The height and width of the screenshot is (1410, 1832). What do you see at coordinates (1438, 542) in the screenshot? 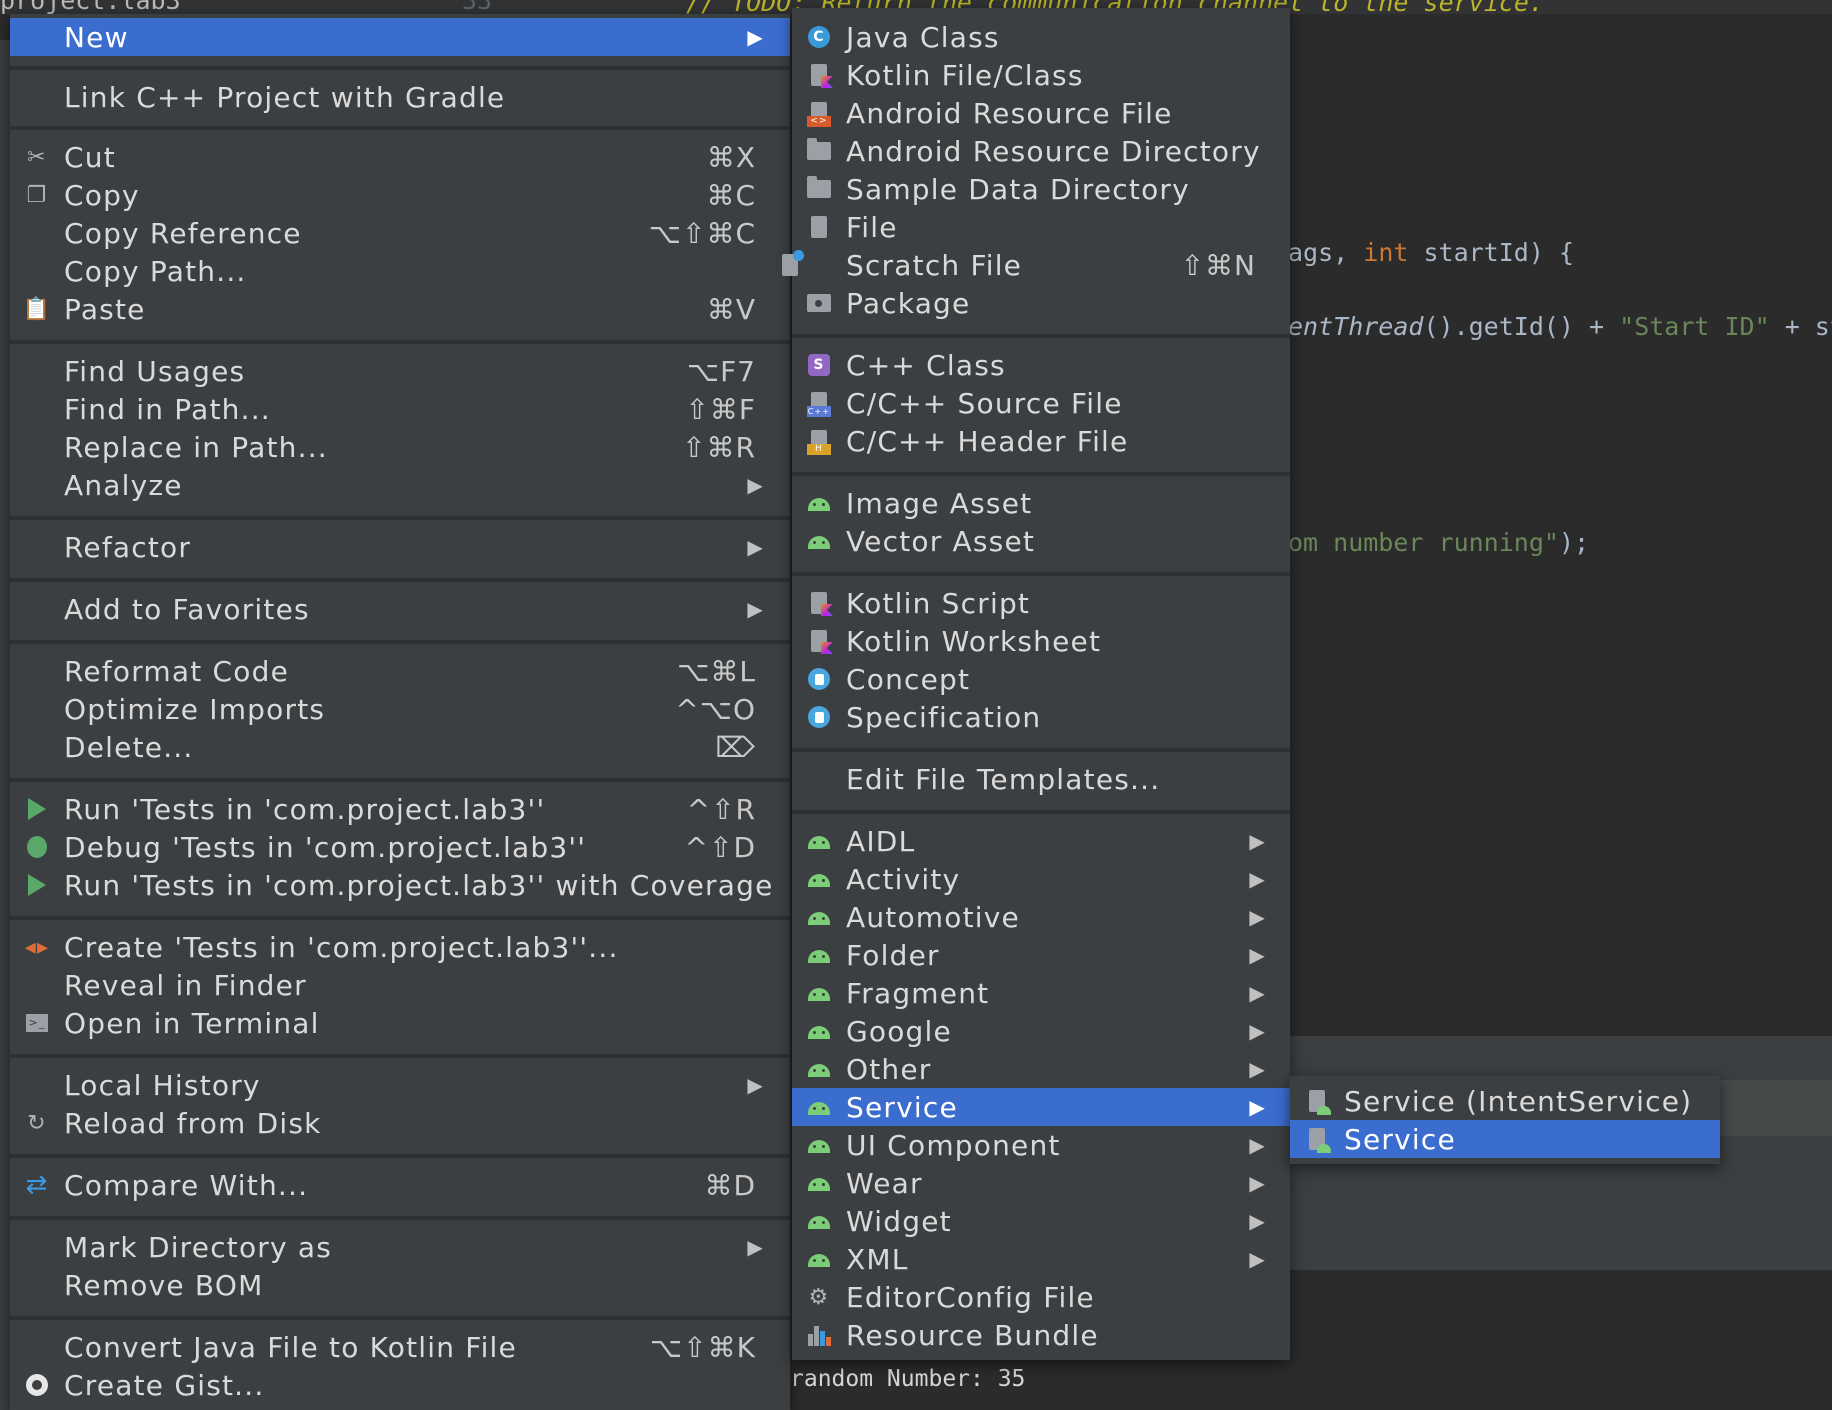
I see `code-line: om number running");` at bounding box center [1438, 542].